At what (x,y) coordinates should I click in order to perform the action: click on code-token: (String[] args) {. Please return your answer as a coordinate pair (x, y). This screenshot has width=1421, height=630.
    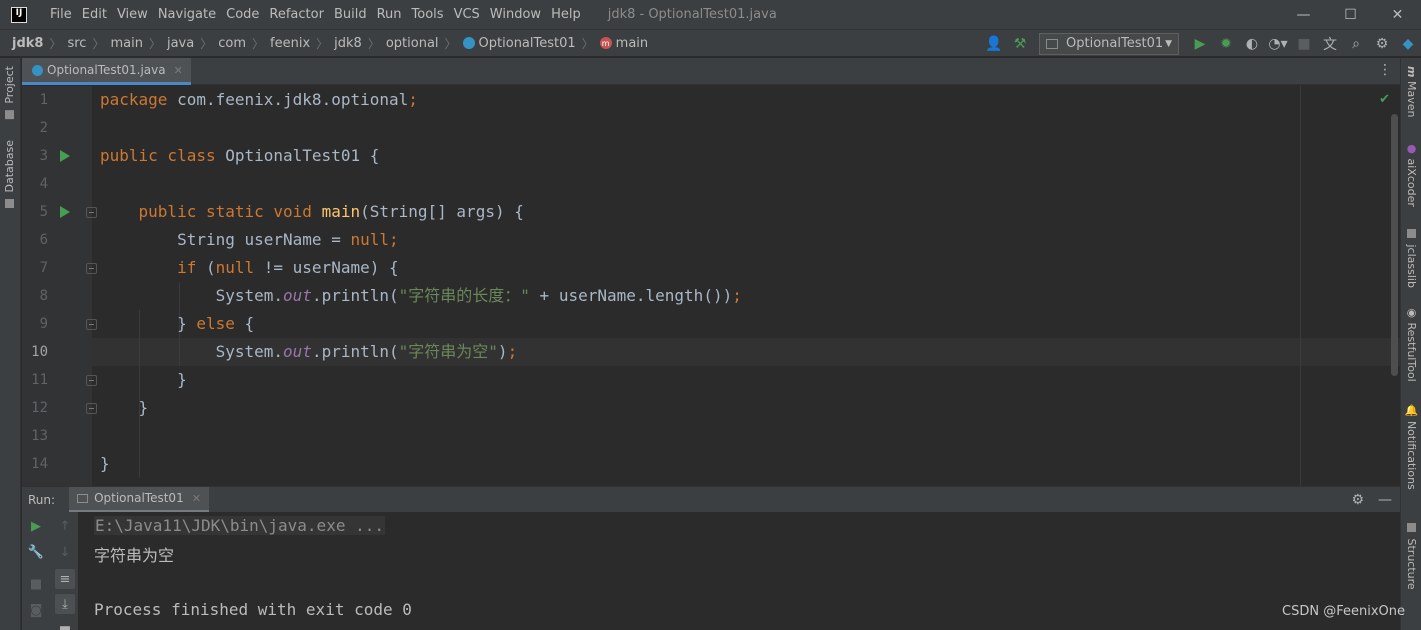
    Looking at the image, I should click on (442, 211).